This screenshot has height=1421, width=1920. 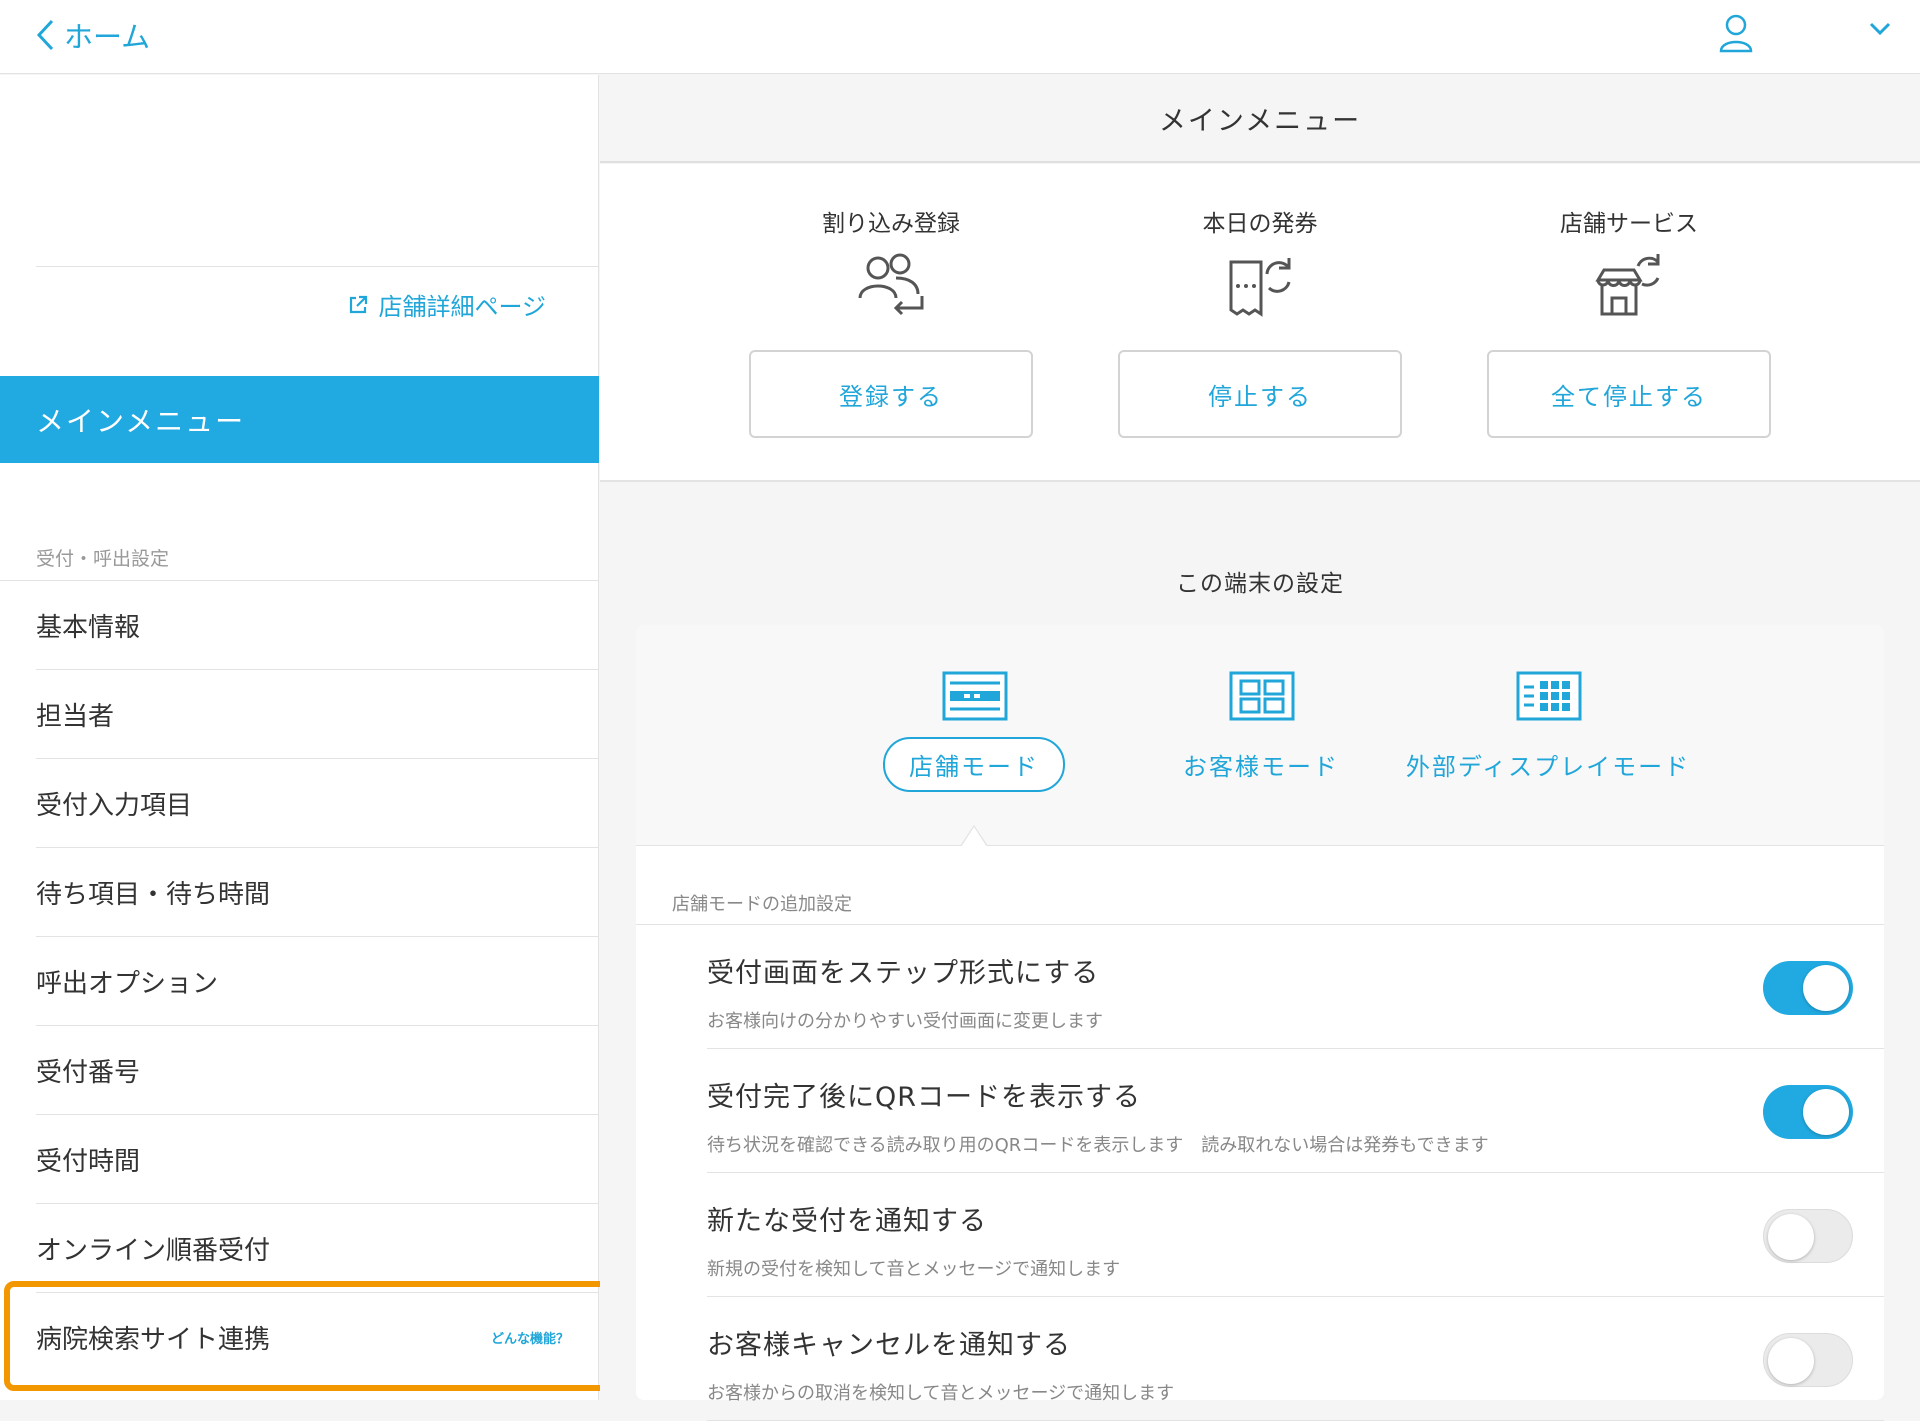 I want to click on step-form-toggle, so click(x=1808, y=988).